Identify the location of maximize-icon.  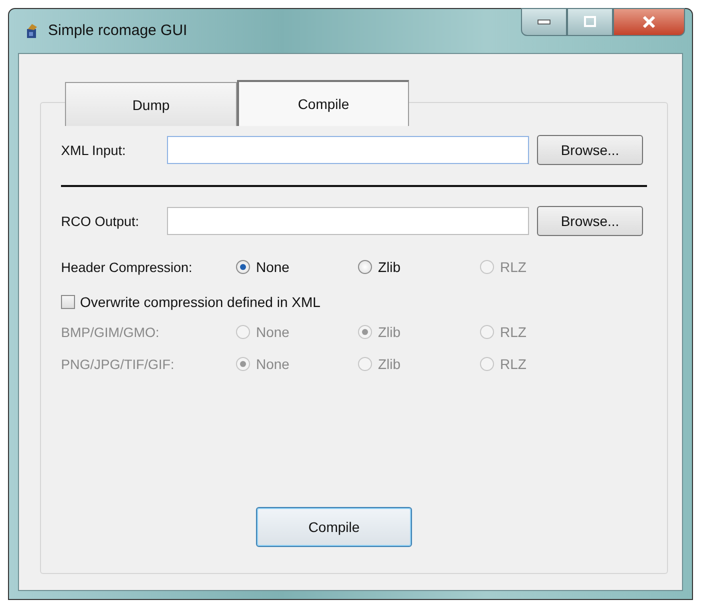
(590, 22).